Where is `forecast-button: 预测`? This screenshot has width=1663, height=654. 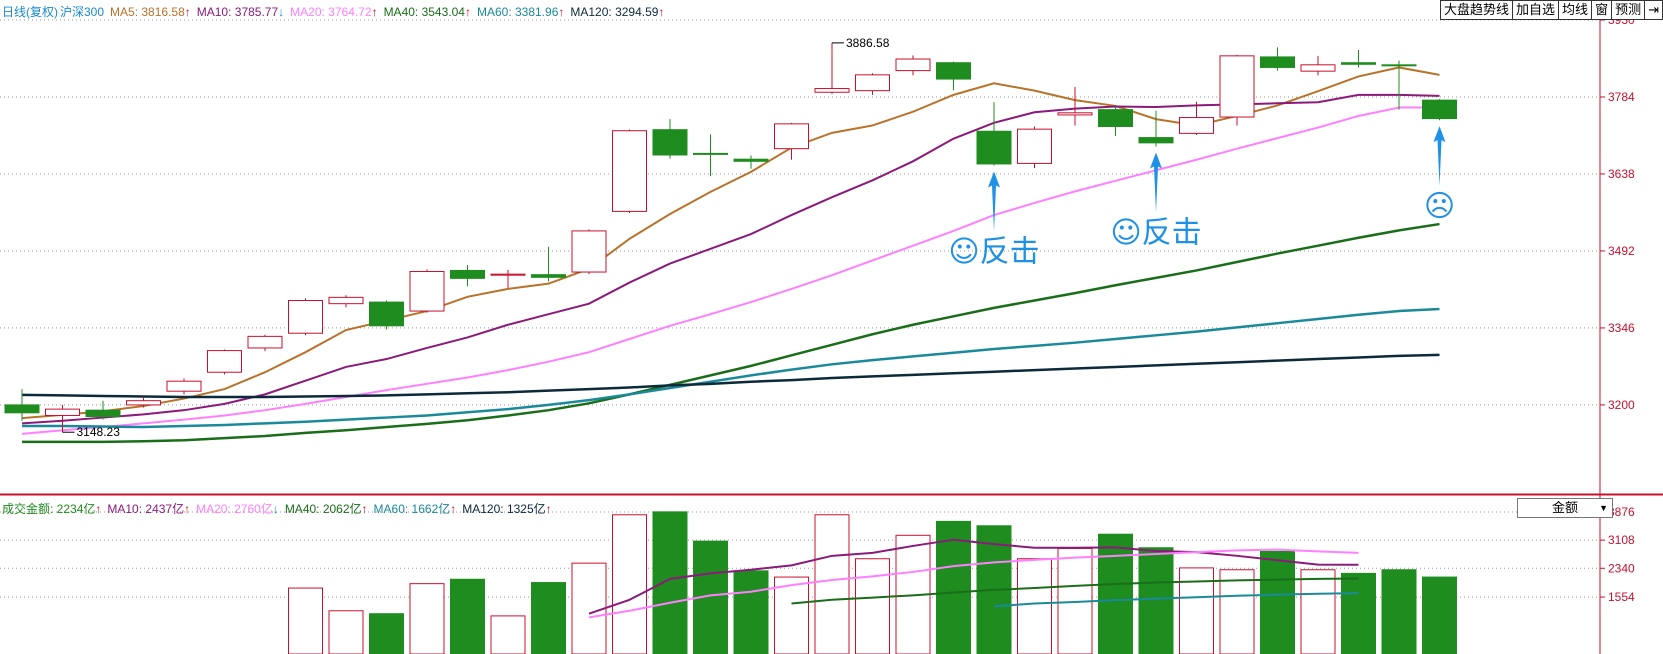
forecast-button: 预测 is located at coordinates (1628, 10).